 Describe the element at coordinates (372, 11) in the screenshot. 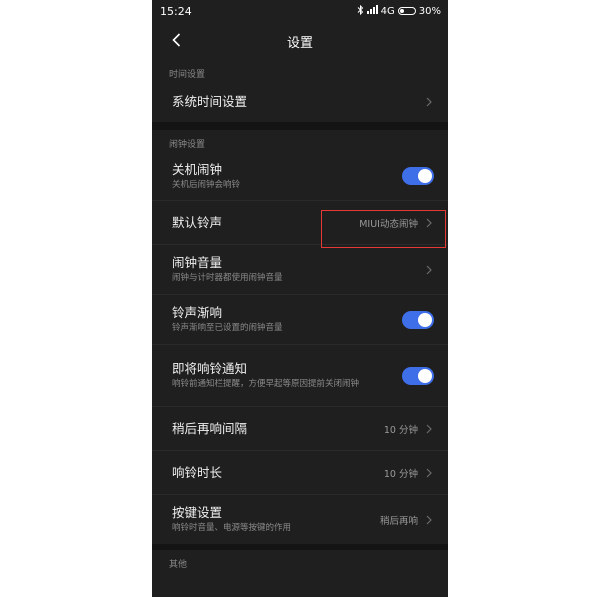

I see `signal-icon` at that location.